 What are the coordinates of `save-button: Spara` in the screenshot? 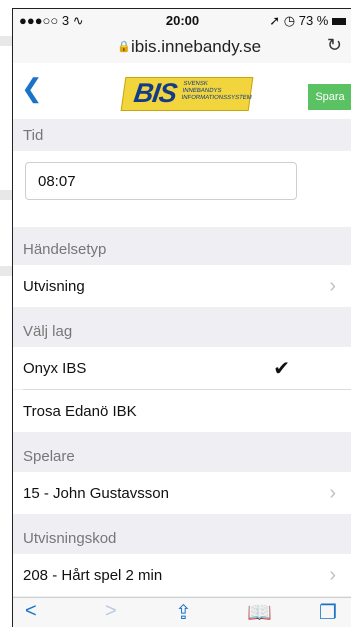 It's located at (329, 97).